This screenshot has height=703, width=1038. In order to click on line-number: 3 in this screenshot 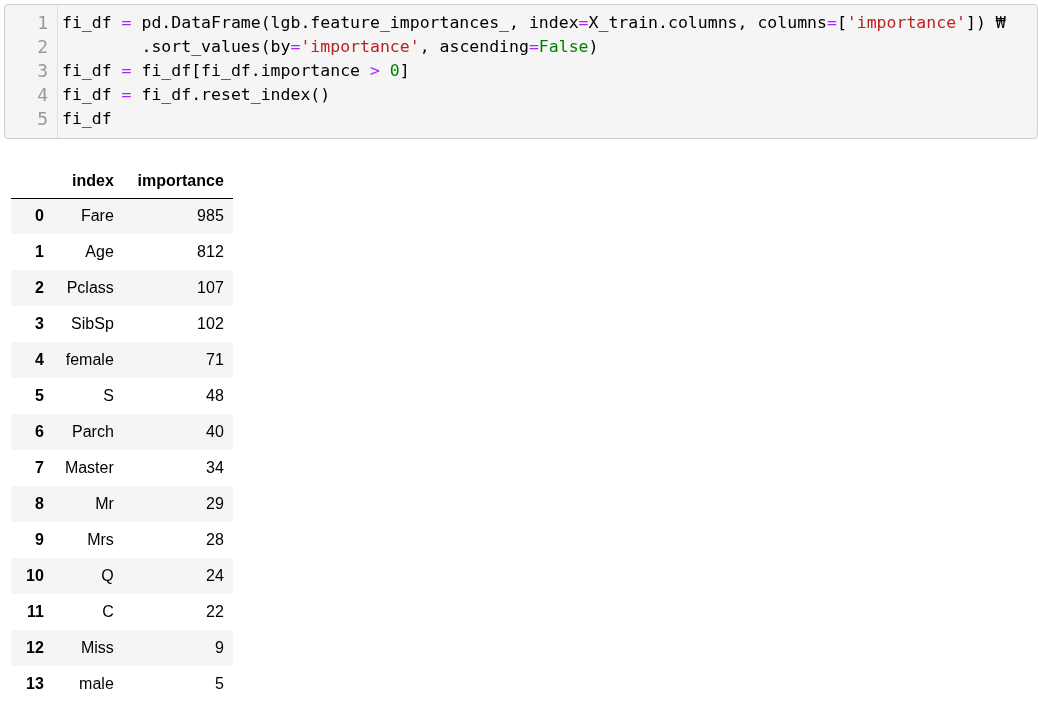, I will do `click(42, 71)`.